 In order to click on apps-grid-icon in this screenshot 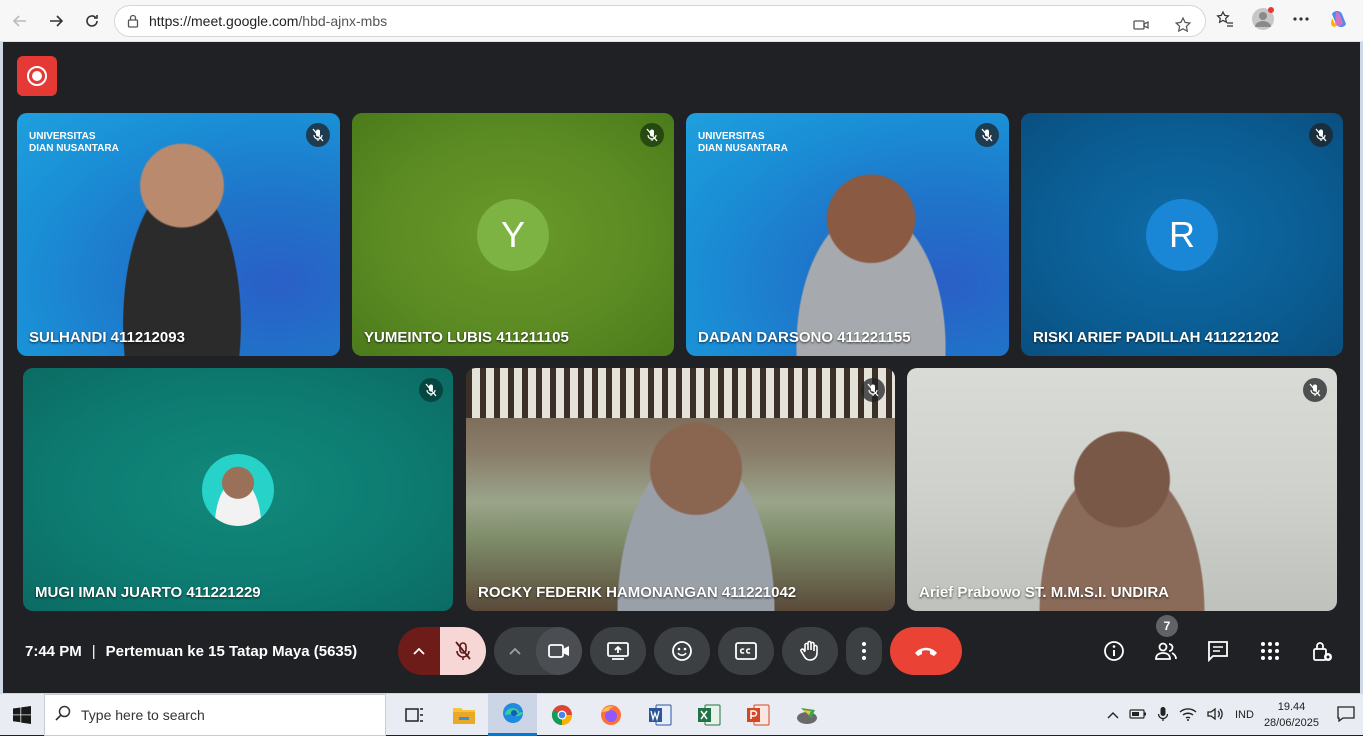, I will do `click(1270, 651)`.